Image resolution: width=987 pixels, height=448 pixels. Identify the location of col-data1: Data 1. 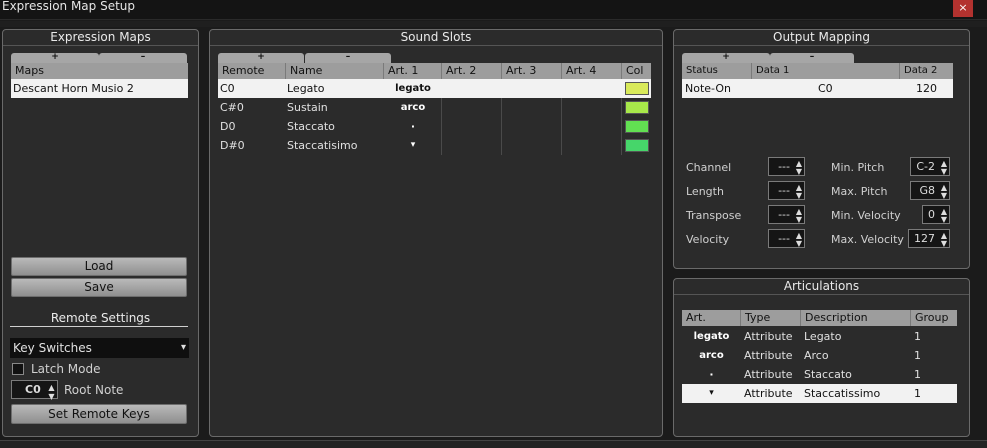
(826, 71).